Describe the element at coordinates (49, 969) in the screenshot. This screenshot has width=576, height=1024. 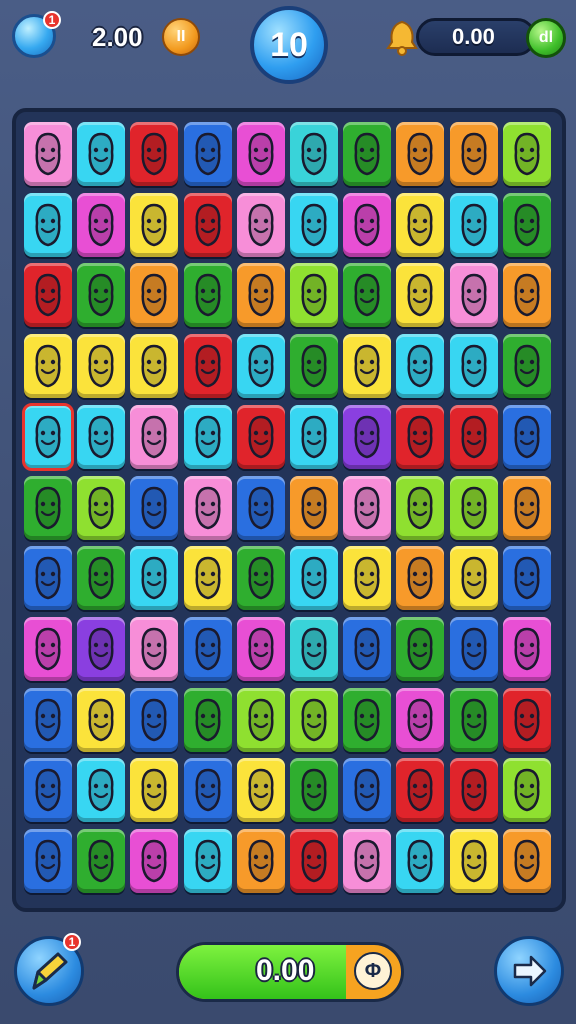
I see `hint-button: 1` at that location.